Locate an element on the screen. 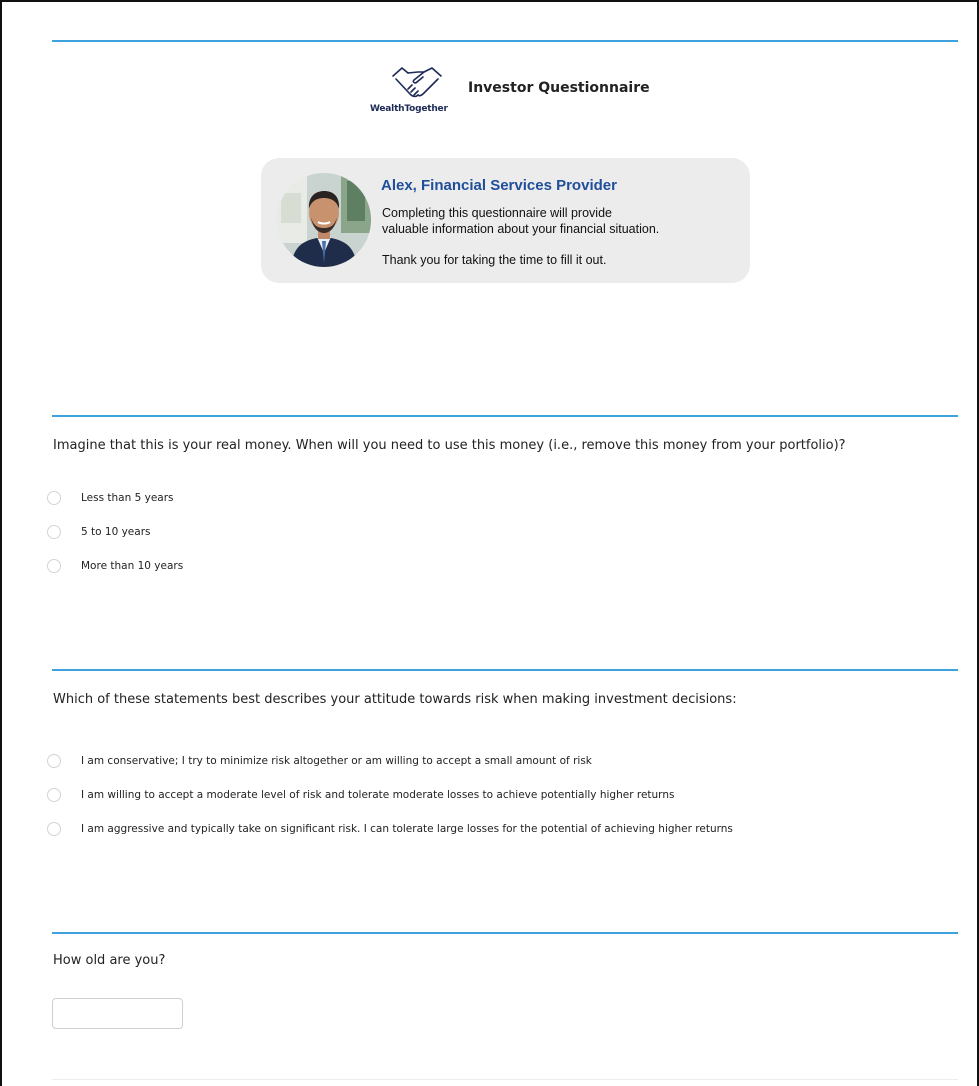 This screenshot has height=1086, width=979. brand-logo: WealthTogether is located at coordinates (420, 92).